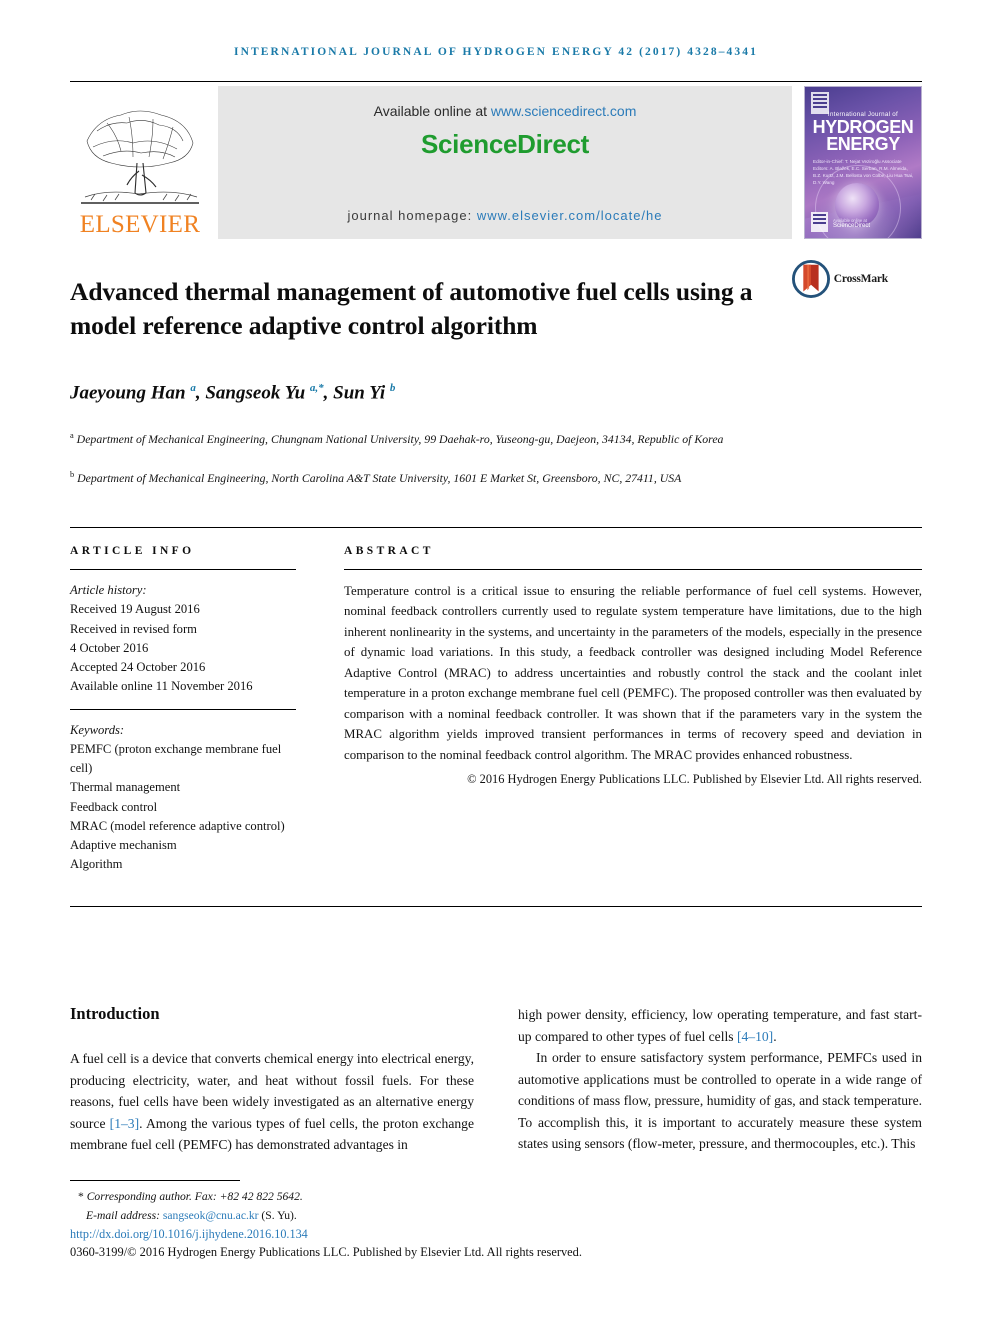  Describe the element at coordinates (277, 1215) in the screenshot. I see `email-suffix: (S. Yu).` at that location.